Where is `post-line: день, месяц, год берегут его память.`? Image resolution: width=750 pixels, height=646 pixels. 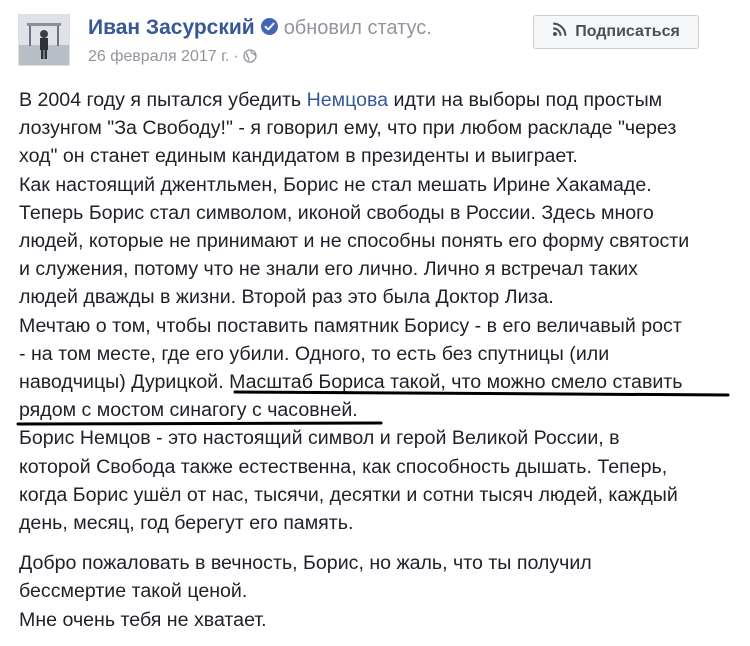
post-line: день, месяц, год берегут его память. is located at coordinates (186, 523).